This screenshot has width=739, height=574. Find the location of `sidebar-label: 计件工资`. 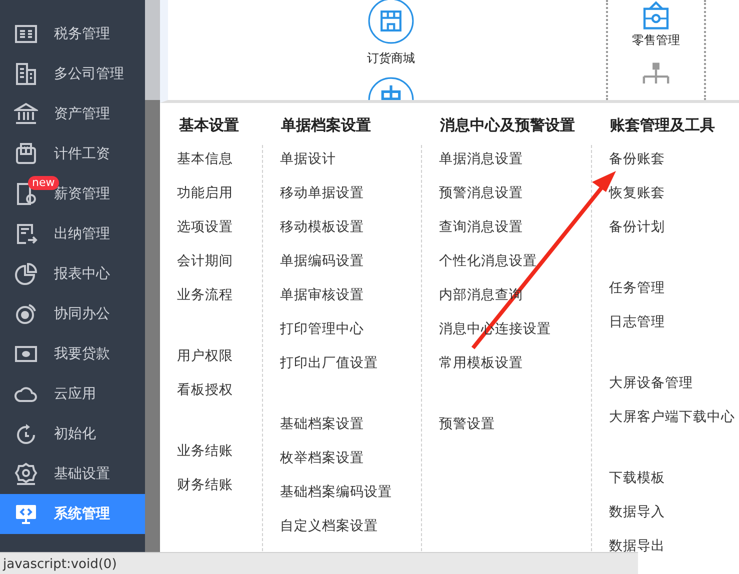

sidebar-label: 计件工资 is located at coordinates (82, 154).